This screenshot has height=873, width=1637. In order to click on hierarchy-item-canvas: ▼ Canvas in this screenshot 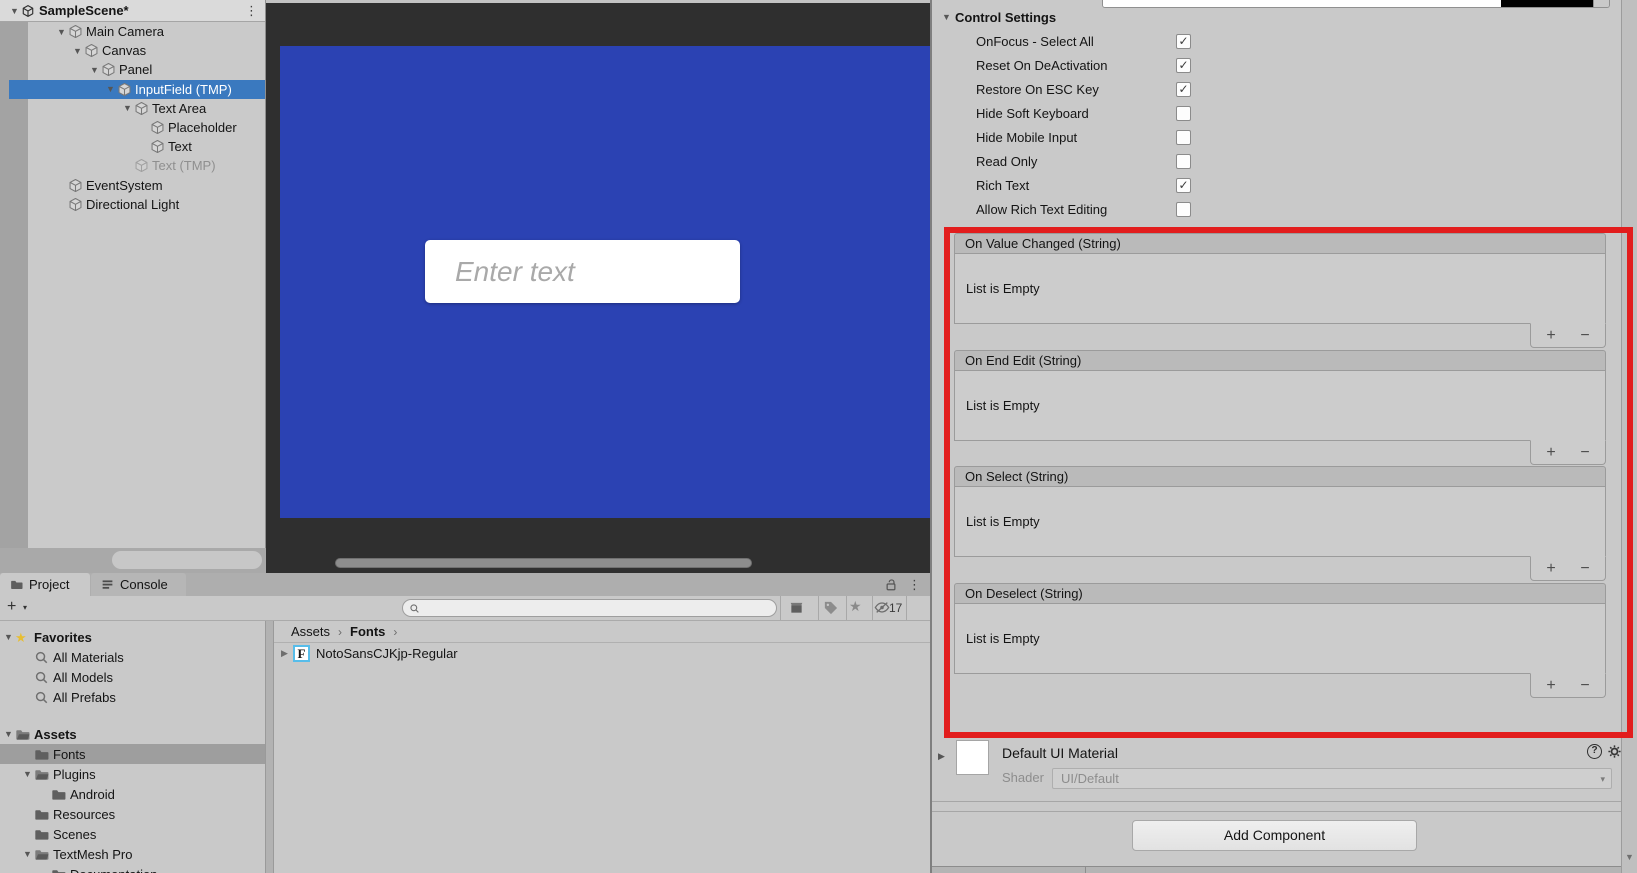, I will do `click(132, 50)`.